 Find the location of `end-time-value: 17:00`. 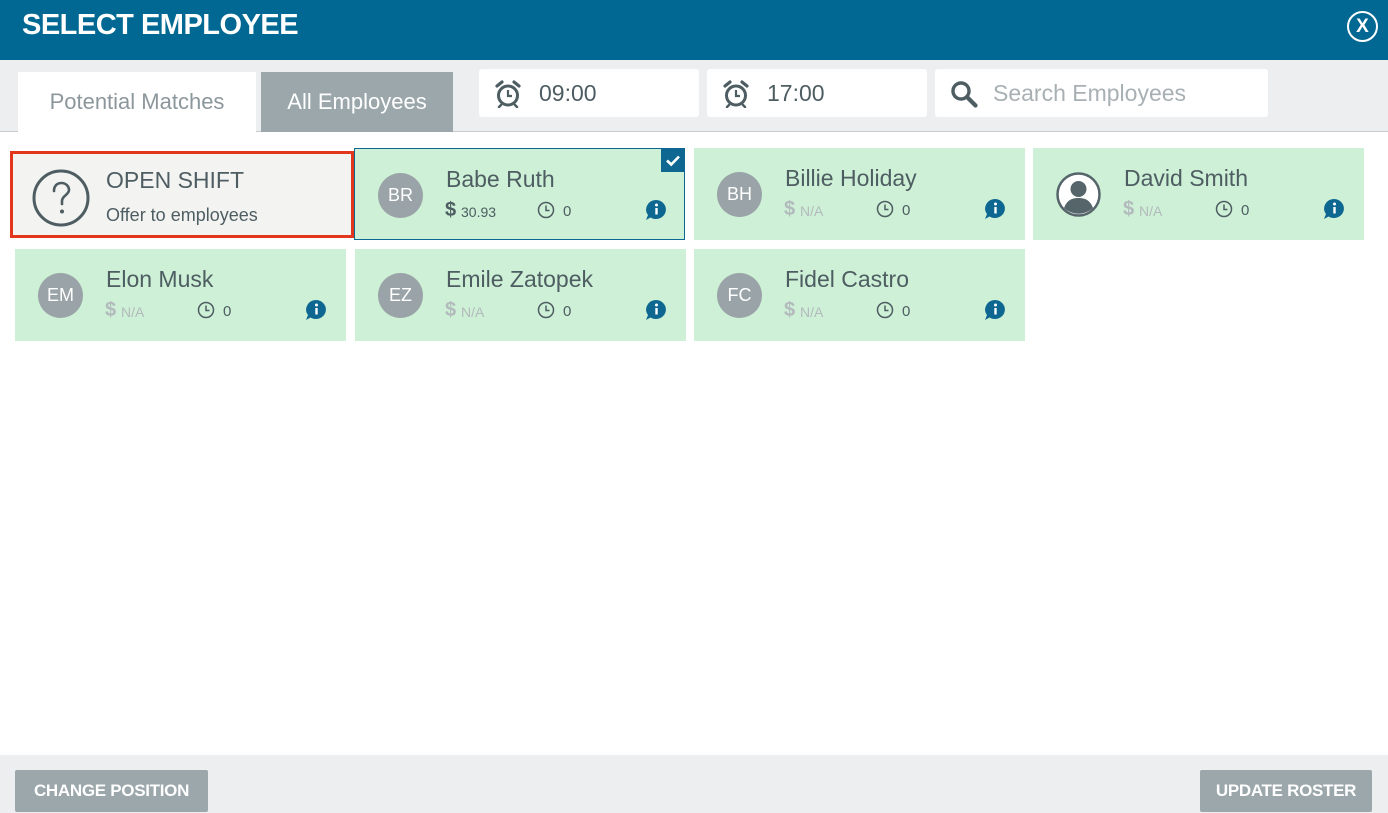

end-time-value: 17:00 is located at coordinates (796, 93).